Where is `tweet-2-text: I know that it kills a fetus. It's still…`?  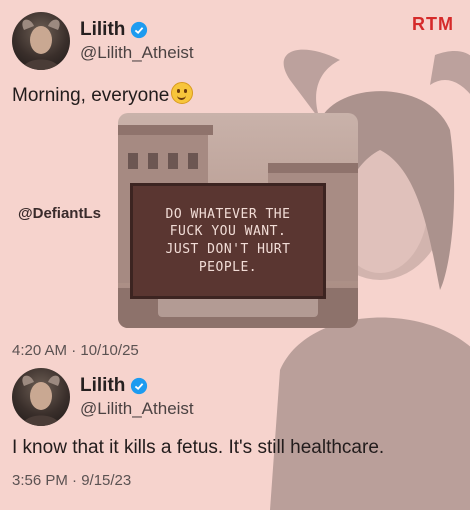
tweet-2-text: I know that it kills a fetus. It's still… is located at coordinates (198, 447).